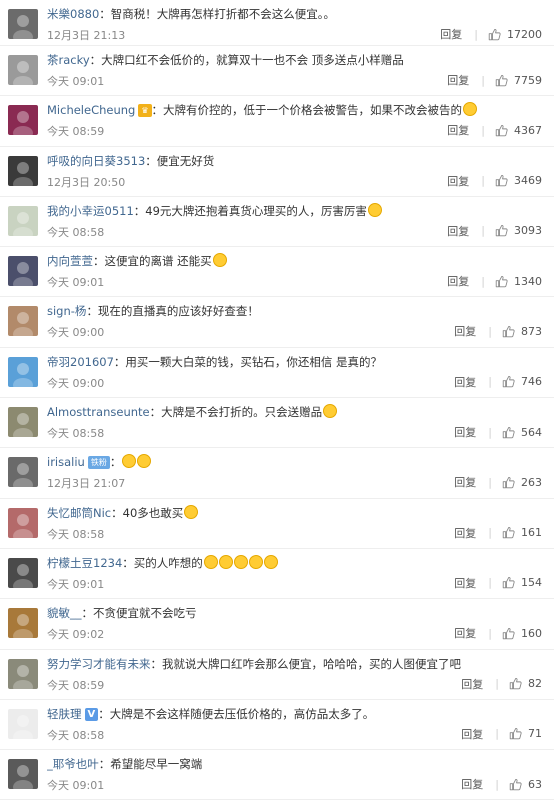 This screenshot has width=554, height=801. I want to click on username-link: 内向萱萱, so click(70, 261).